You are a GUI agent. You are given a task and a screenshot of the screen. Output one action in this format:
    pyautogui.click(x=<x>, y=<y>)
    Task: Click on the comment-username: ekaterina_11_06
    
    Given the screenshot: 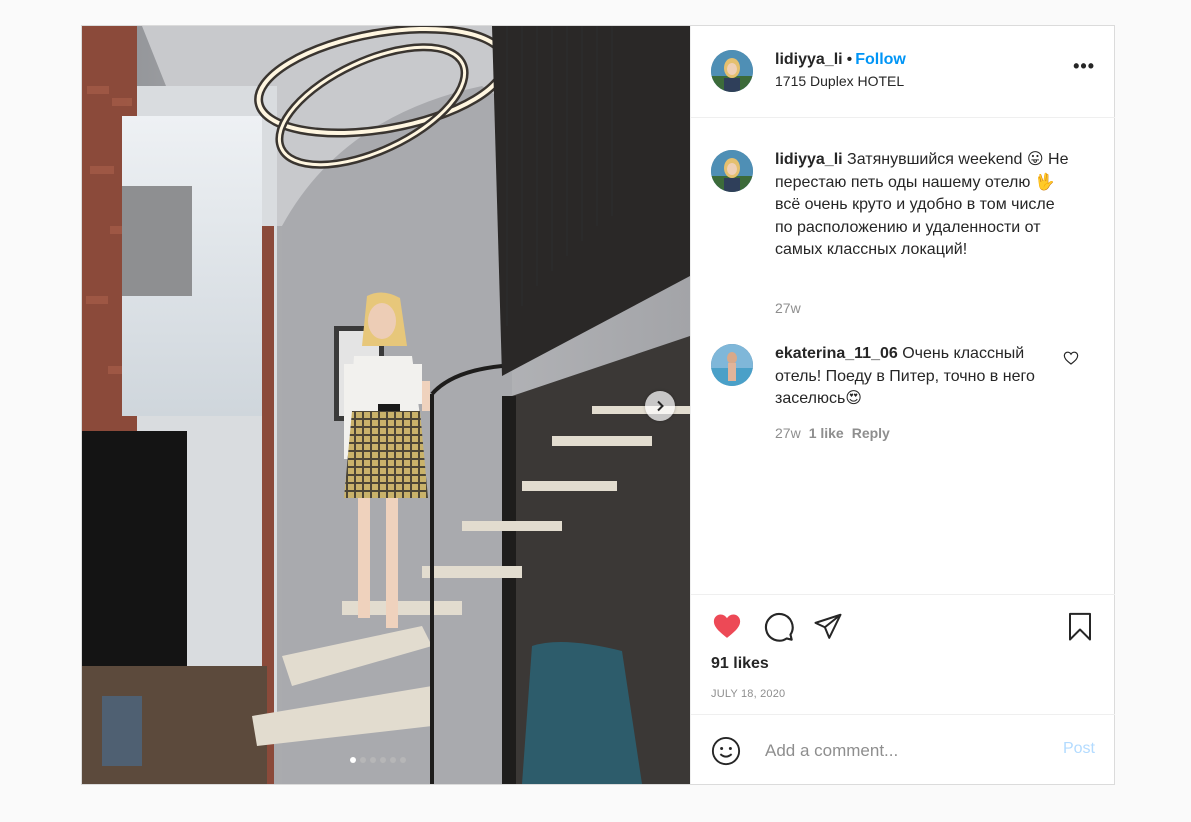 What is the action you would take?
    pyautogui.click(x=836, y=353)
    